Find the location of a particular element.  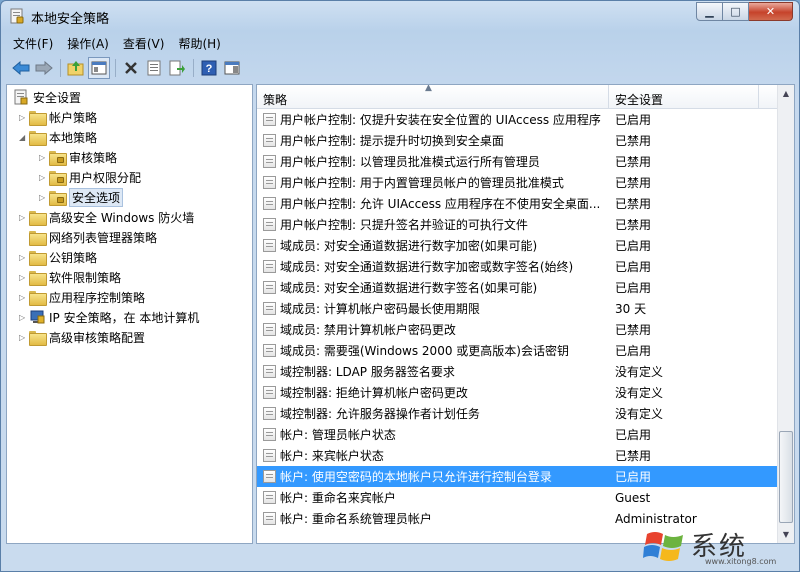

table-row: 用户帐户控制: 只提升签名并验证的可执行文件 已禁用 is located at coordinates (517, 224).